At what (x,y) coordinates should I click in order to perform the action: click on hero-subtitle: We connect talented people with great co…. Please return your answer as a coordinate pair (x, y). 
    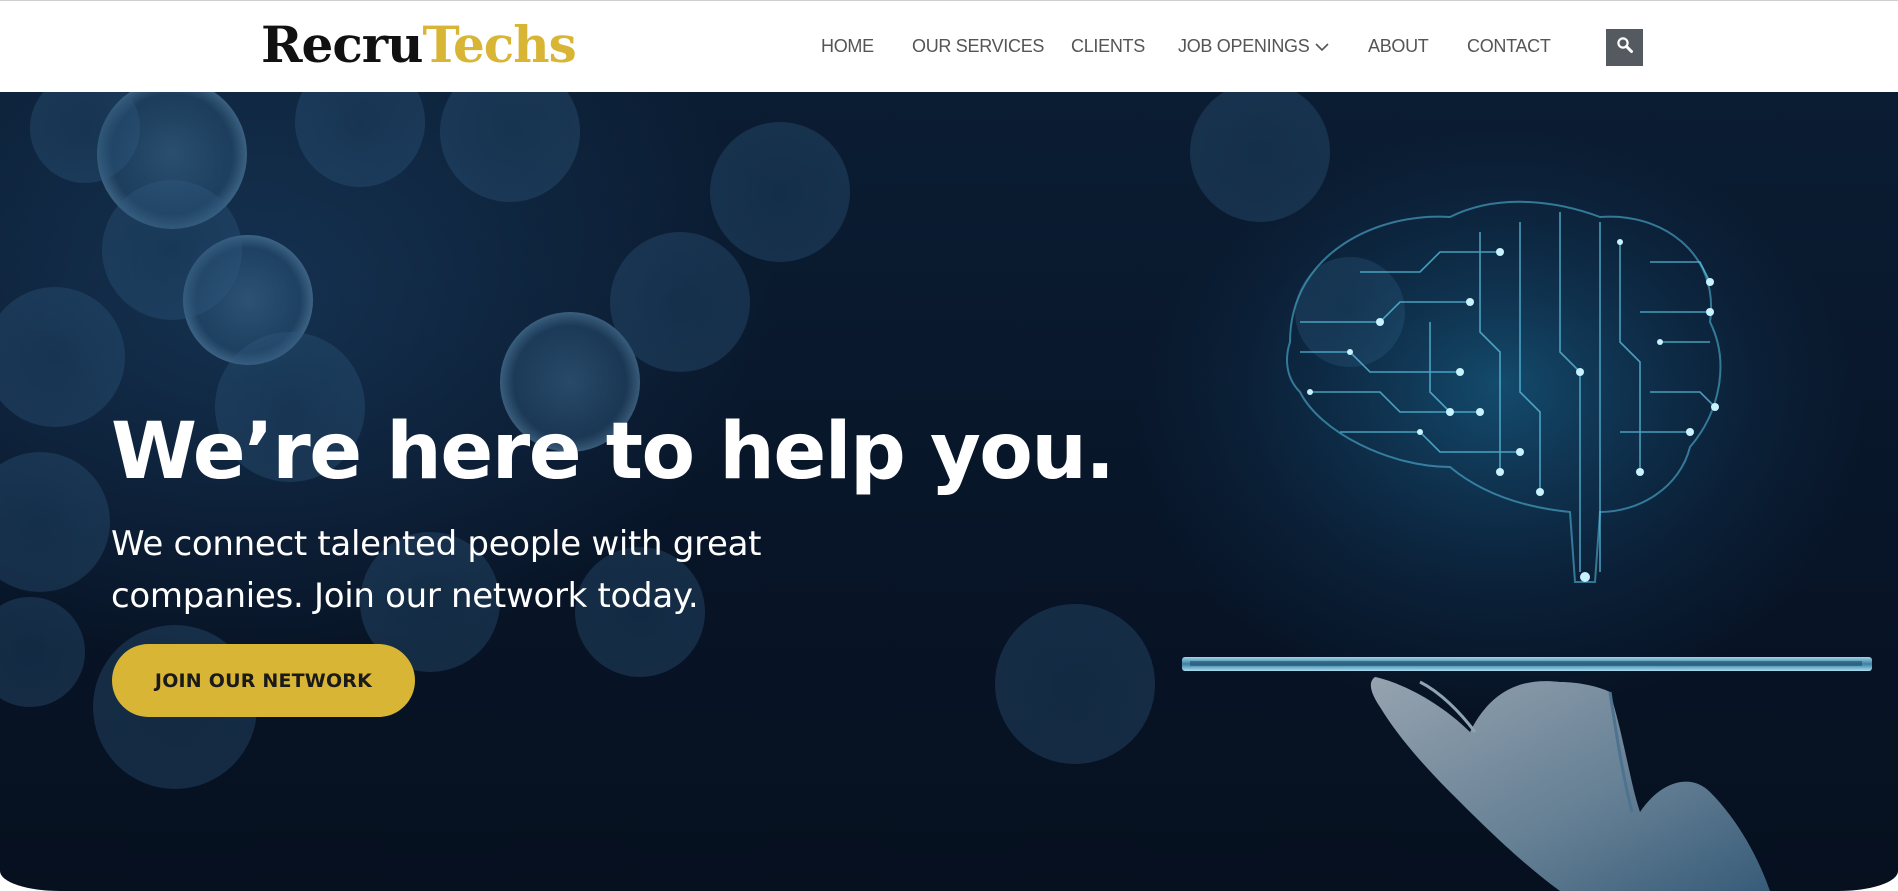
    Looking at the image, I should click on (491, 570).